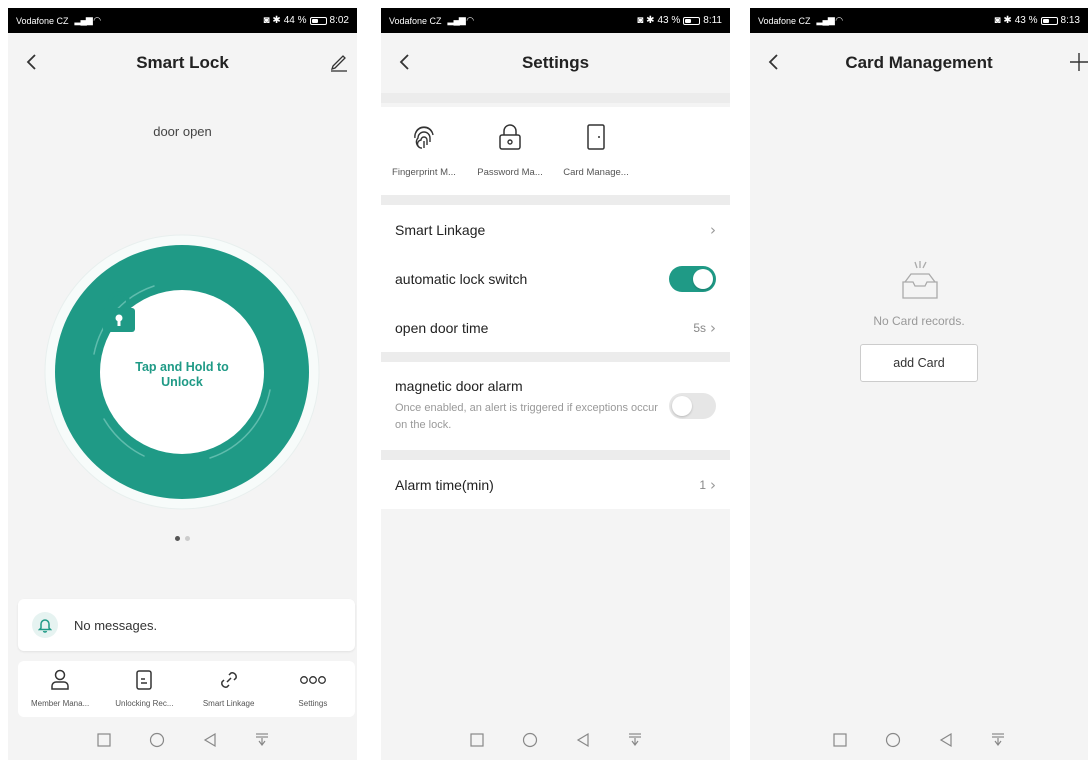  Describe the element at coordinates (920, 280) in the screenshot. I see `empty-inbox-icon` at that location.